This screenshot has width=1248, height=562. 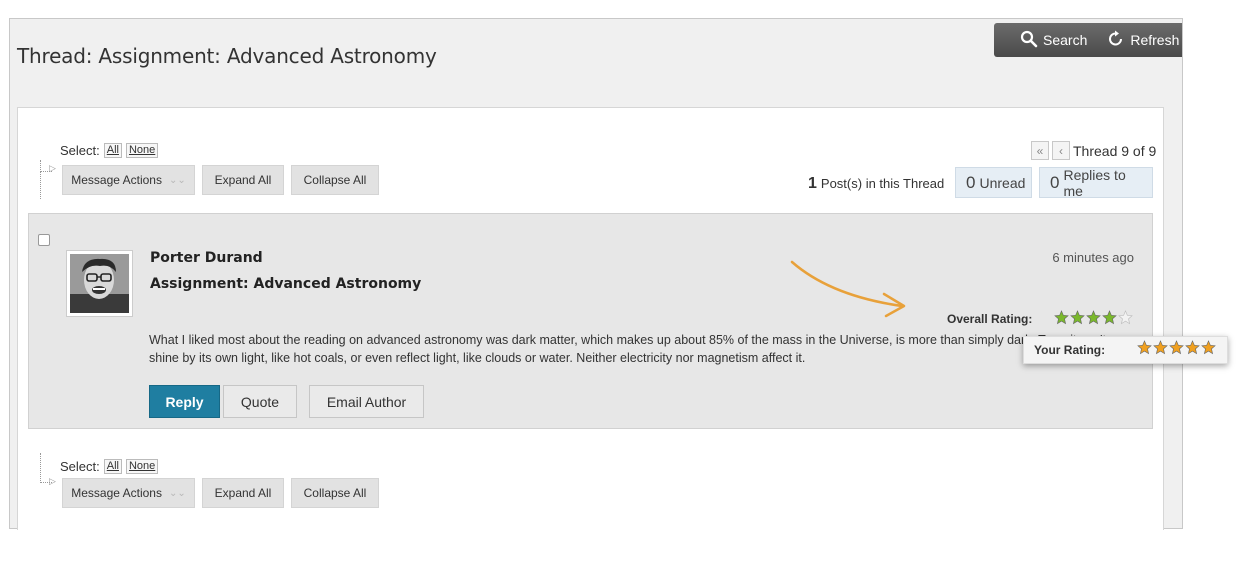 I want to click on overall-rating-label: Overall Rating:, so click(x=990, y=319).